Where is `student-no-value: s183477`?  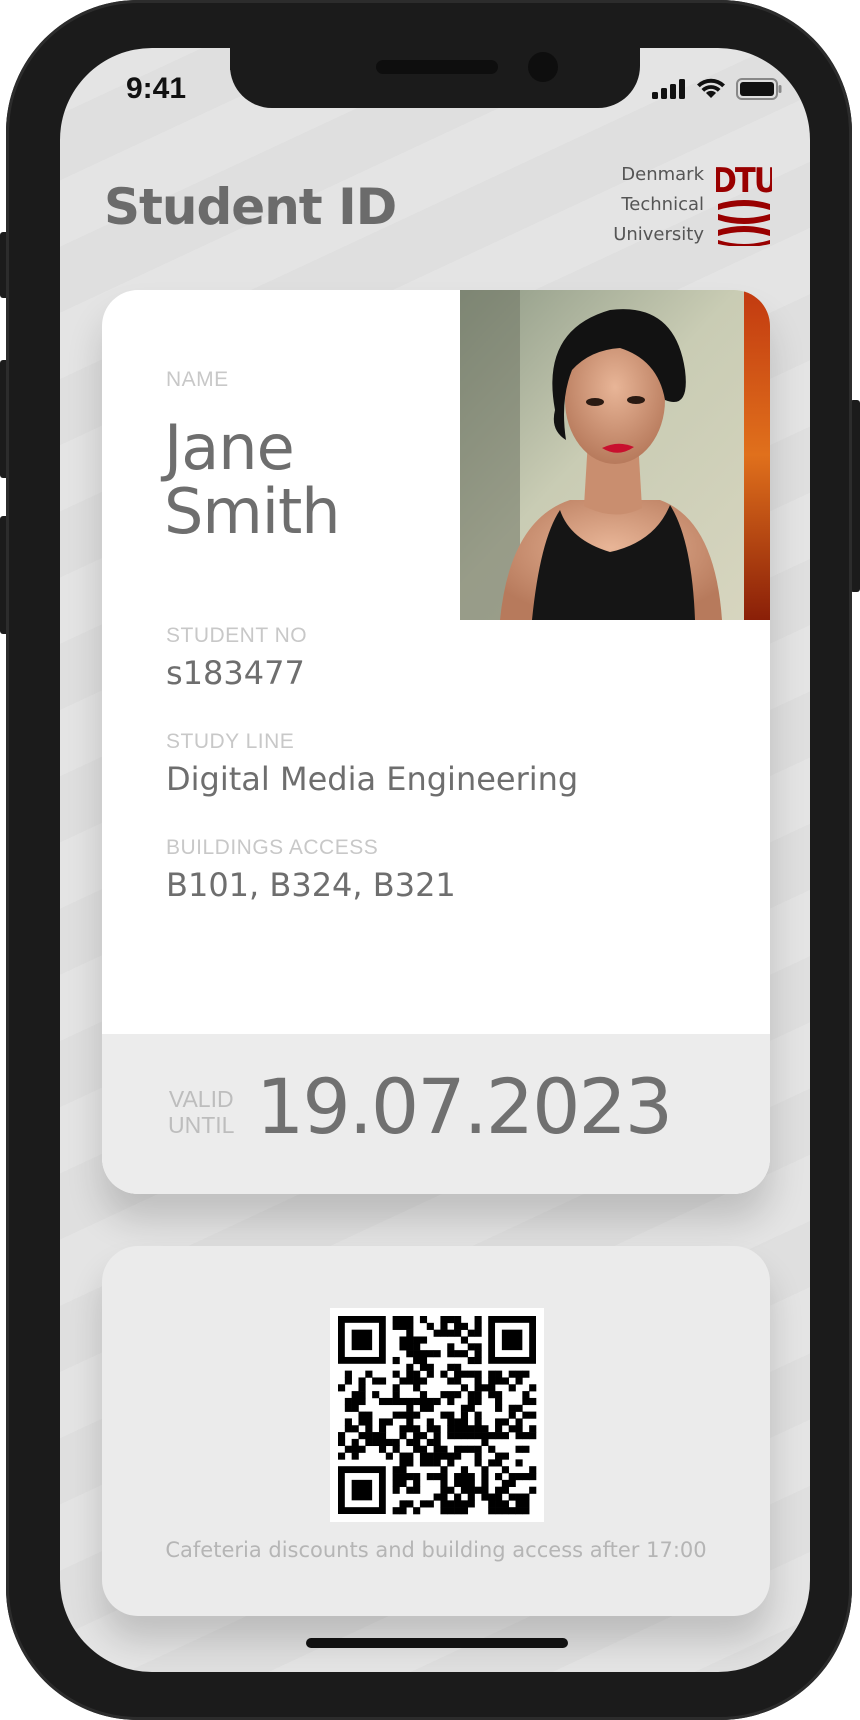
student-no-value: s183477 is located at coordinates (235, 673).